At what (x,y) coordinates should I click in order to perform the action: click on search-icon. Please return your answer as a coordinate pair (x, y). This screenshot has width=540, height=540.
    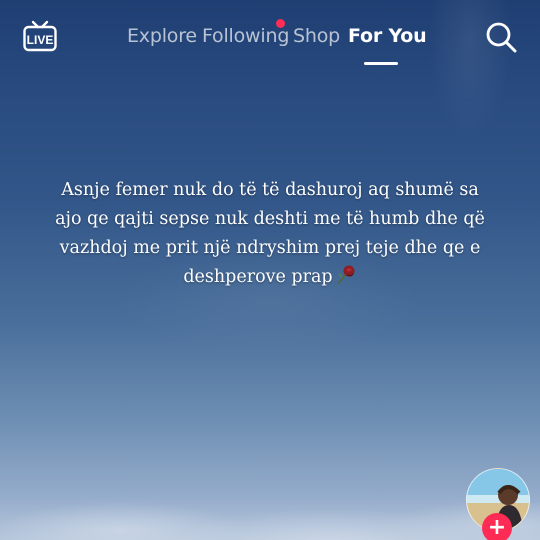
    Looking at the image, I should click on (501, 37).